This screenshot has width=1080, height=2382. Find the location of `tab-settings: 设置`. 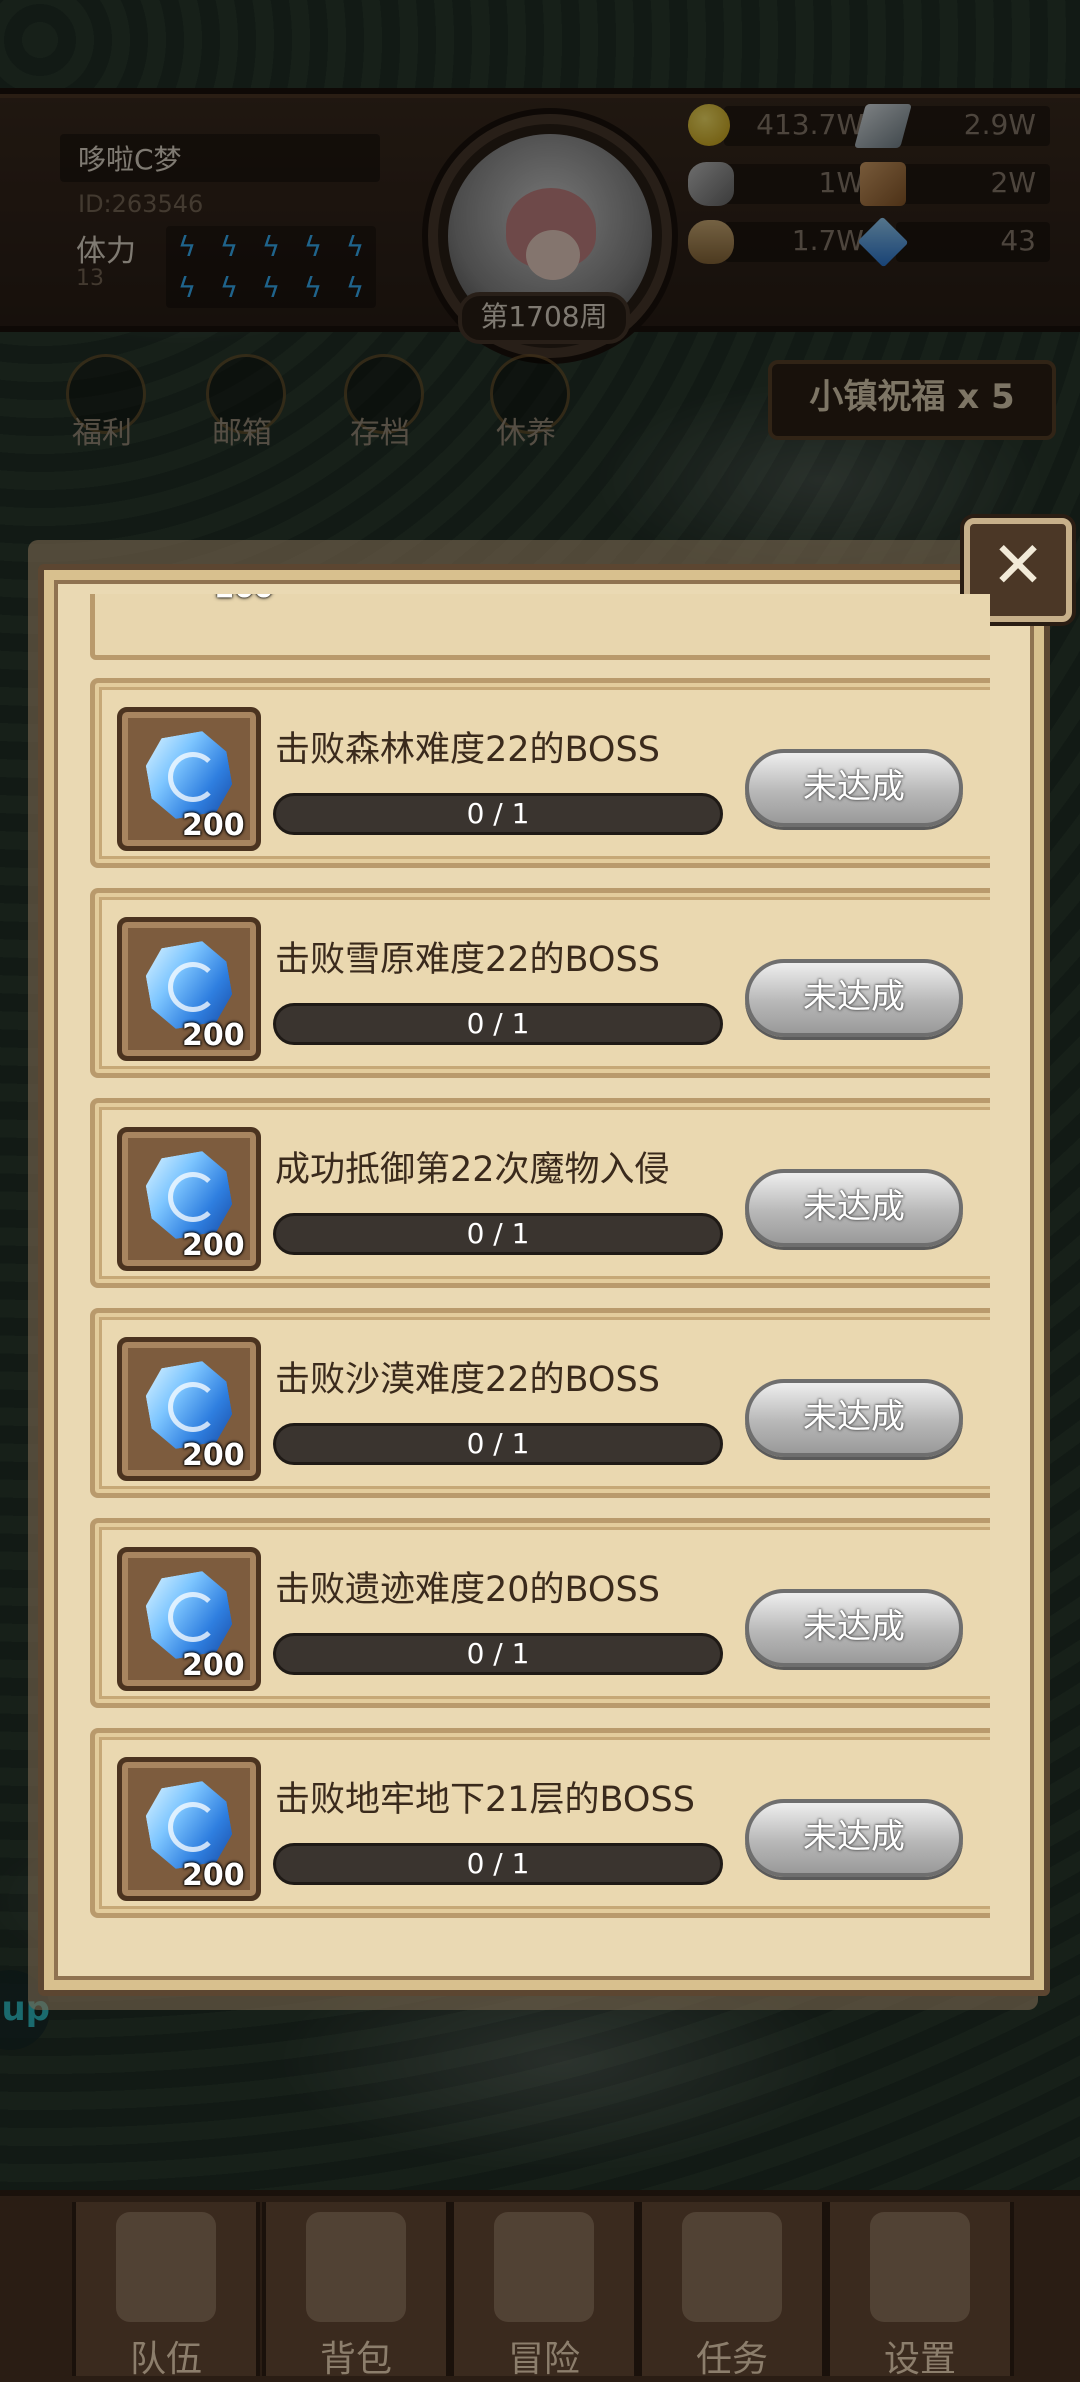

tab-settings: 设置 is located at coordinates (920, 2291).